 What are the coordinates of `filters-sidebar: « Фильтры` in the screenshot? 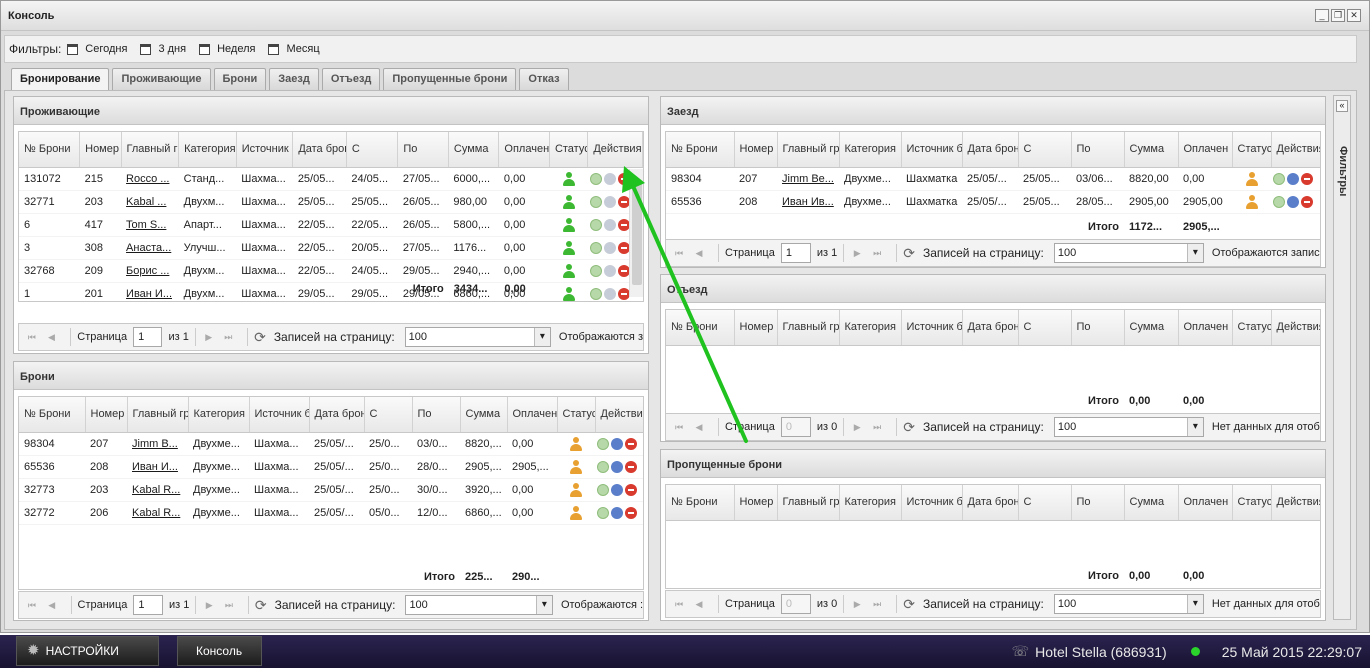 It's located at (1342, 357).